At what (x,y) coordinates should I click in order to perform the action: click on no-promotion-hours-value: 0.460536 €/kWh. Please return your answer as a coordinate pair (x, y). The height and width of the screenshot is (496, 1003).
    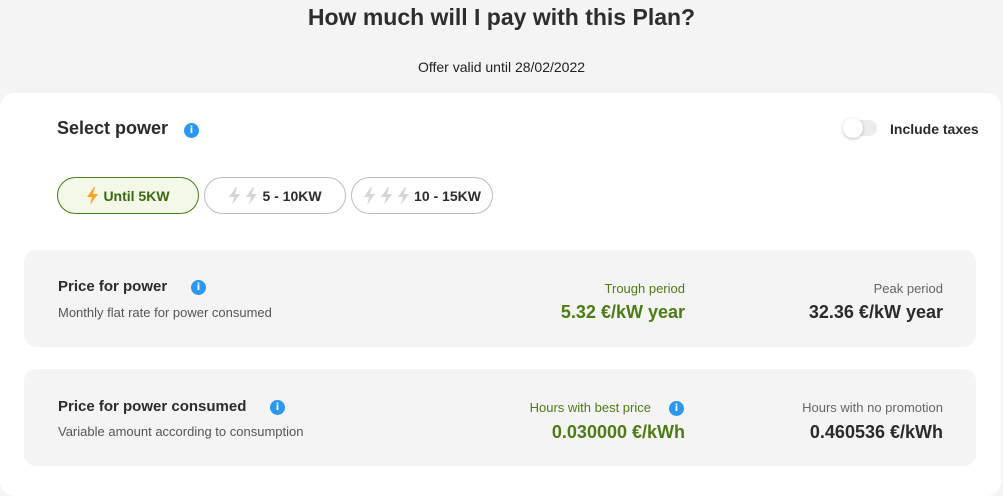
    Looking at the image, I should click on (876, 432).